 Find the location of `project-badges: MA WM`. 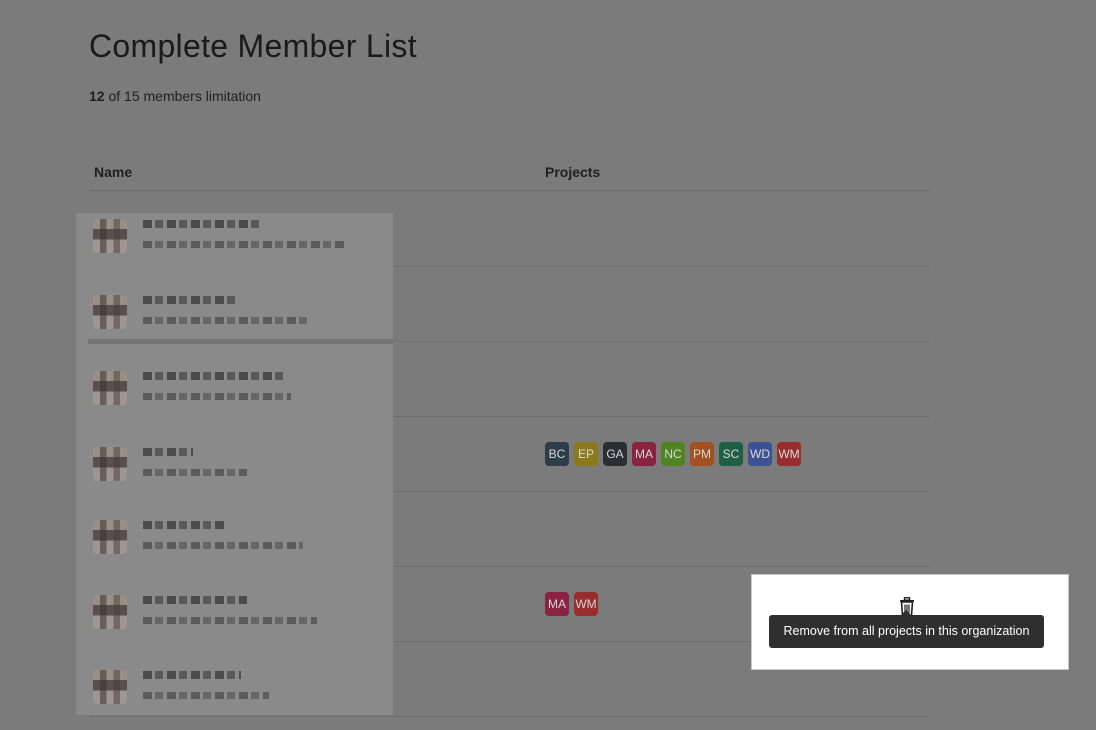

project-badges: MA WM is located at coordinates (571, 604).